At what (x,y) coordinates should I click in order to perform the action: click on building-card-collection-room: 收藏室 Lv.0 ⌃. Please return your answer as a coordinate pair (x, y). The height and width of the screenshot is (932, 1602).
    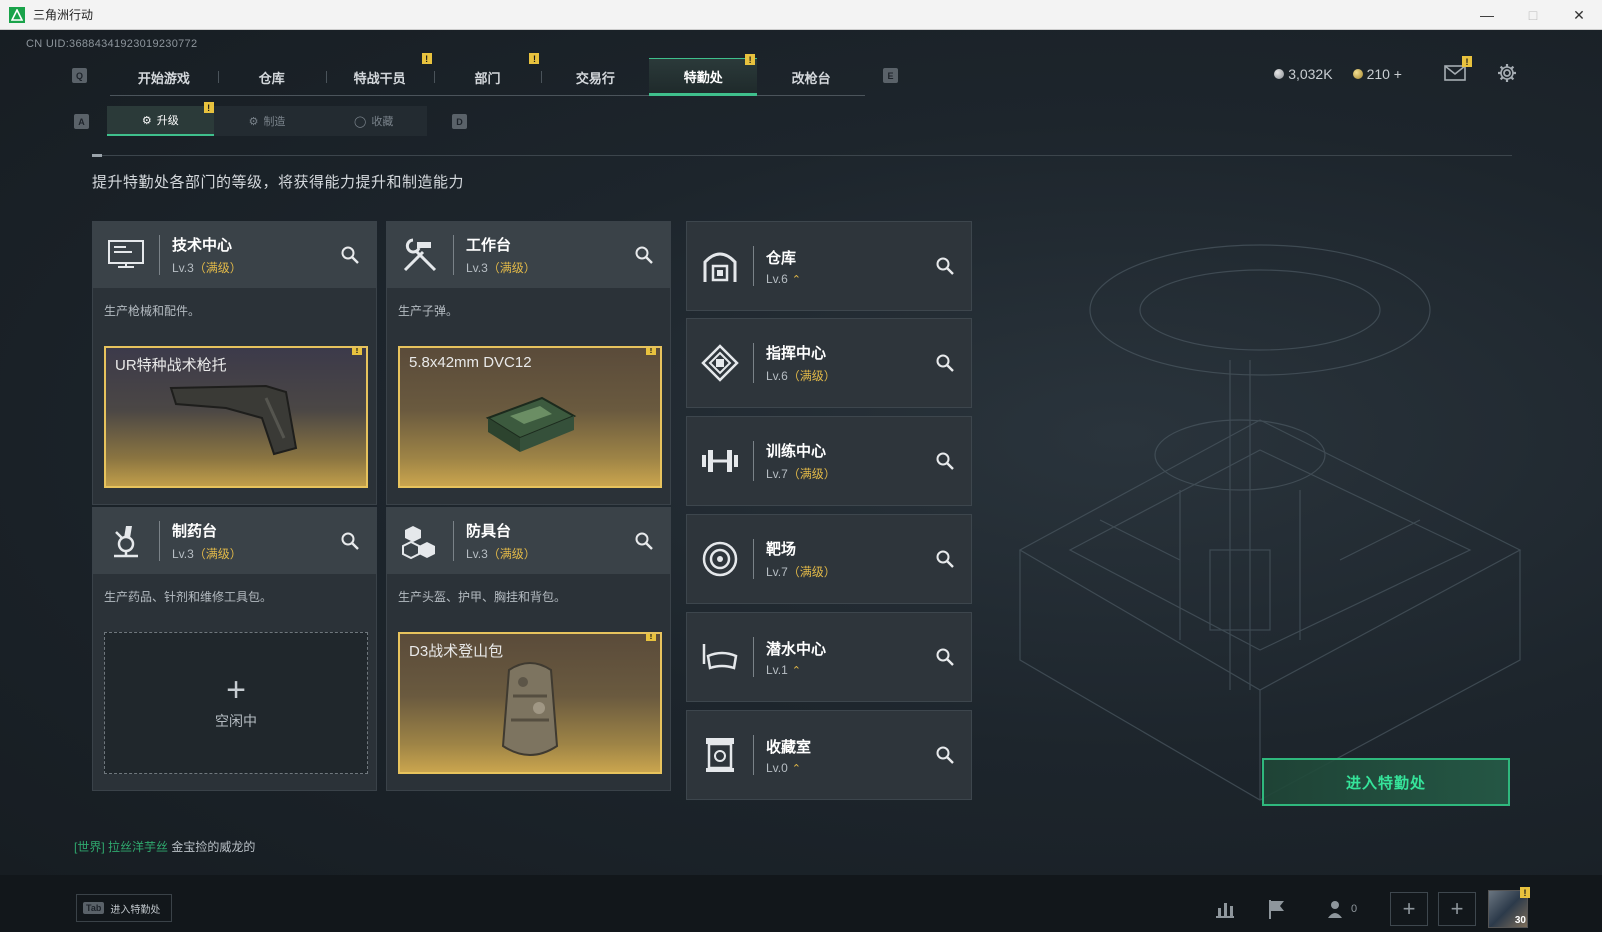
    Looking at the image, I should click on (829, 755).